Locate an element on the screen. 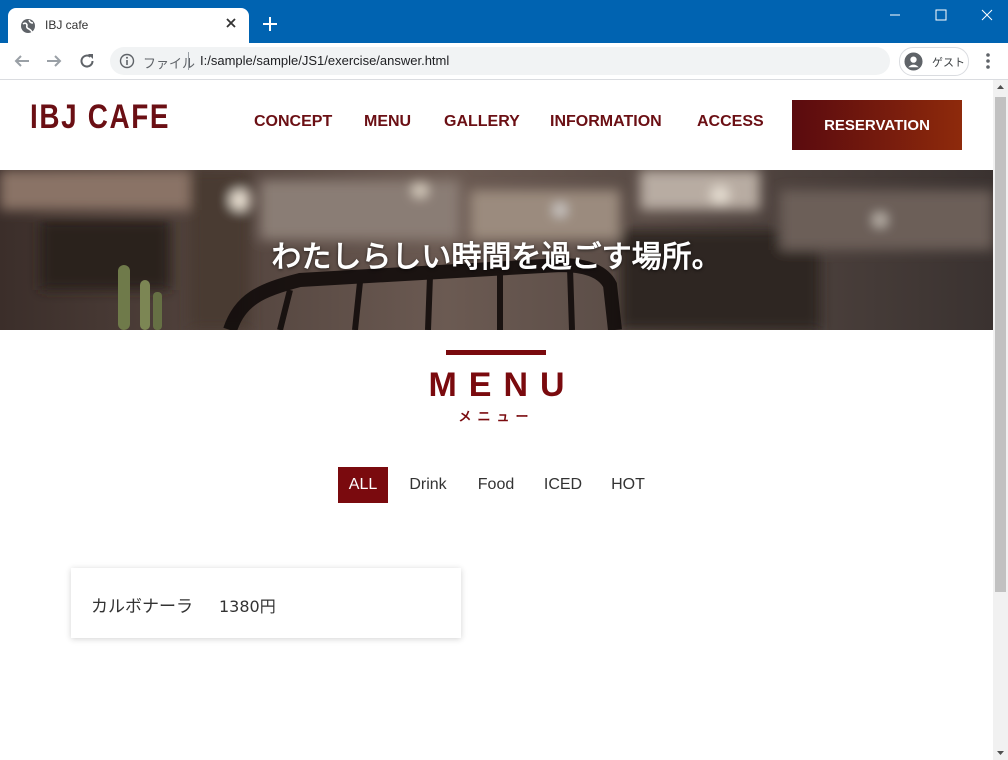 Image resolution: width=1008 pixels, height=760 pixels. close-icon is located at coordinates (231, 23).